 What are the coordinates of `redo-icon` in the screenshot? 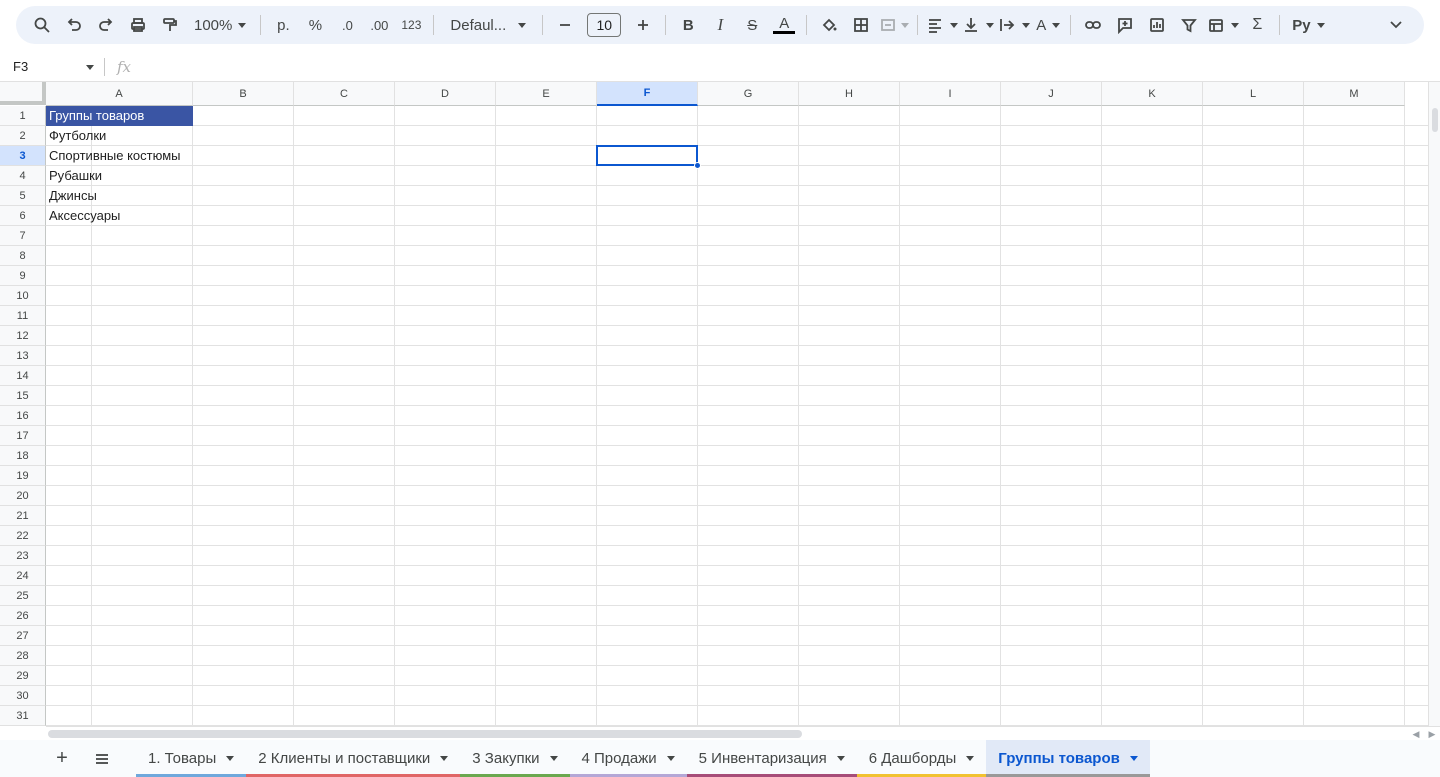 It's located at (106, 25).